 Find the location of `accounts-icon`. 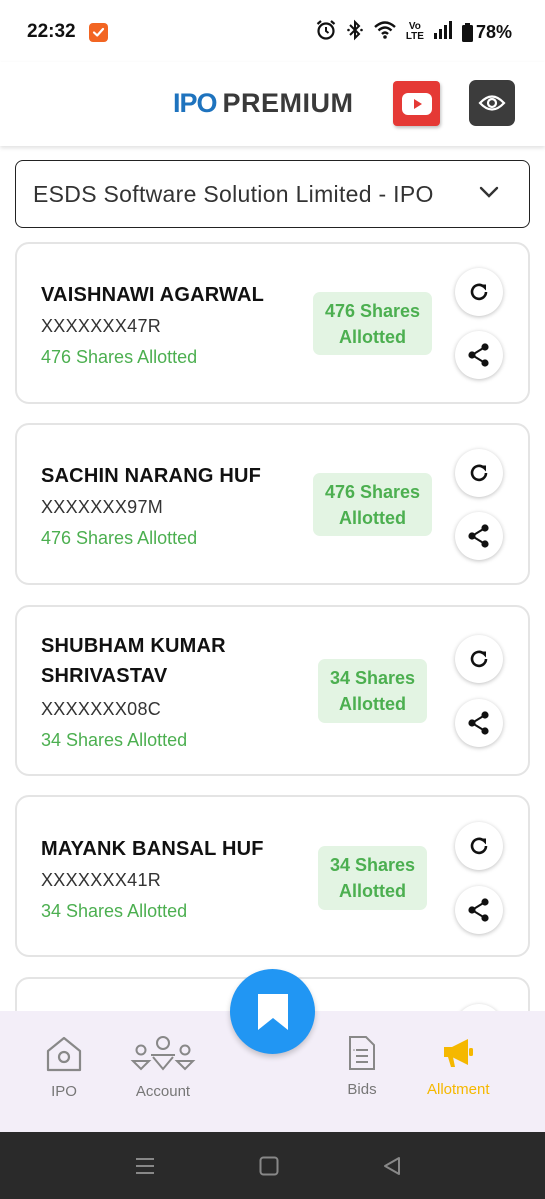

accounts-icon is located at coordinates (163, 1053).